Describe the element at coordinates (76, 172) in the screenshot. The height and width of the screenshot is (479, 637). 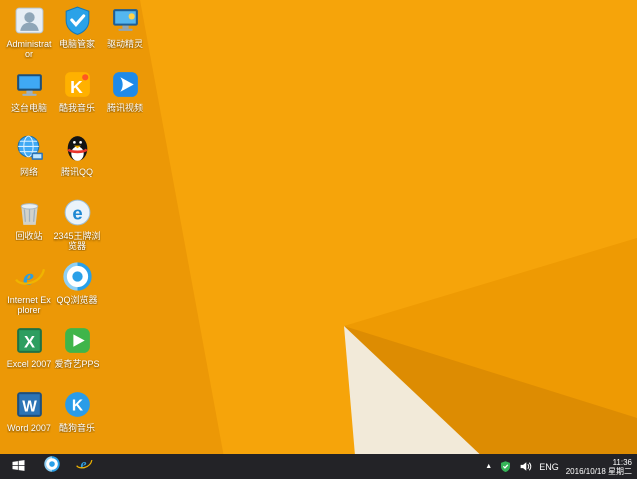
I see `desktop-icon-label: 腾讯QQ` at that location.